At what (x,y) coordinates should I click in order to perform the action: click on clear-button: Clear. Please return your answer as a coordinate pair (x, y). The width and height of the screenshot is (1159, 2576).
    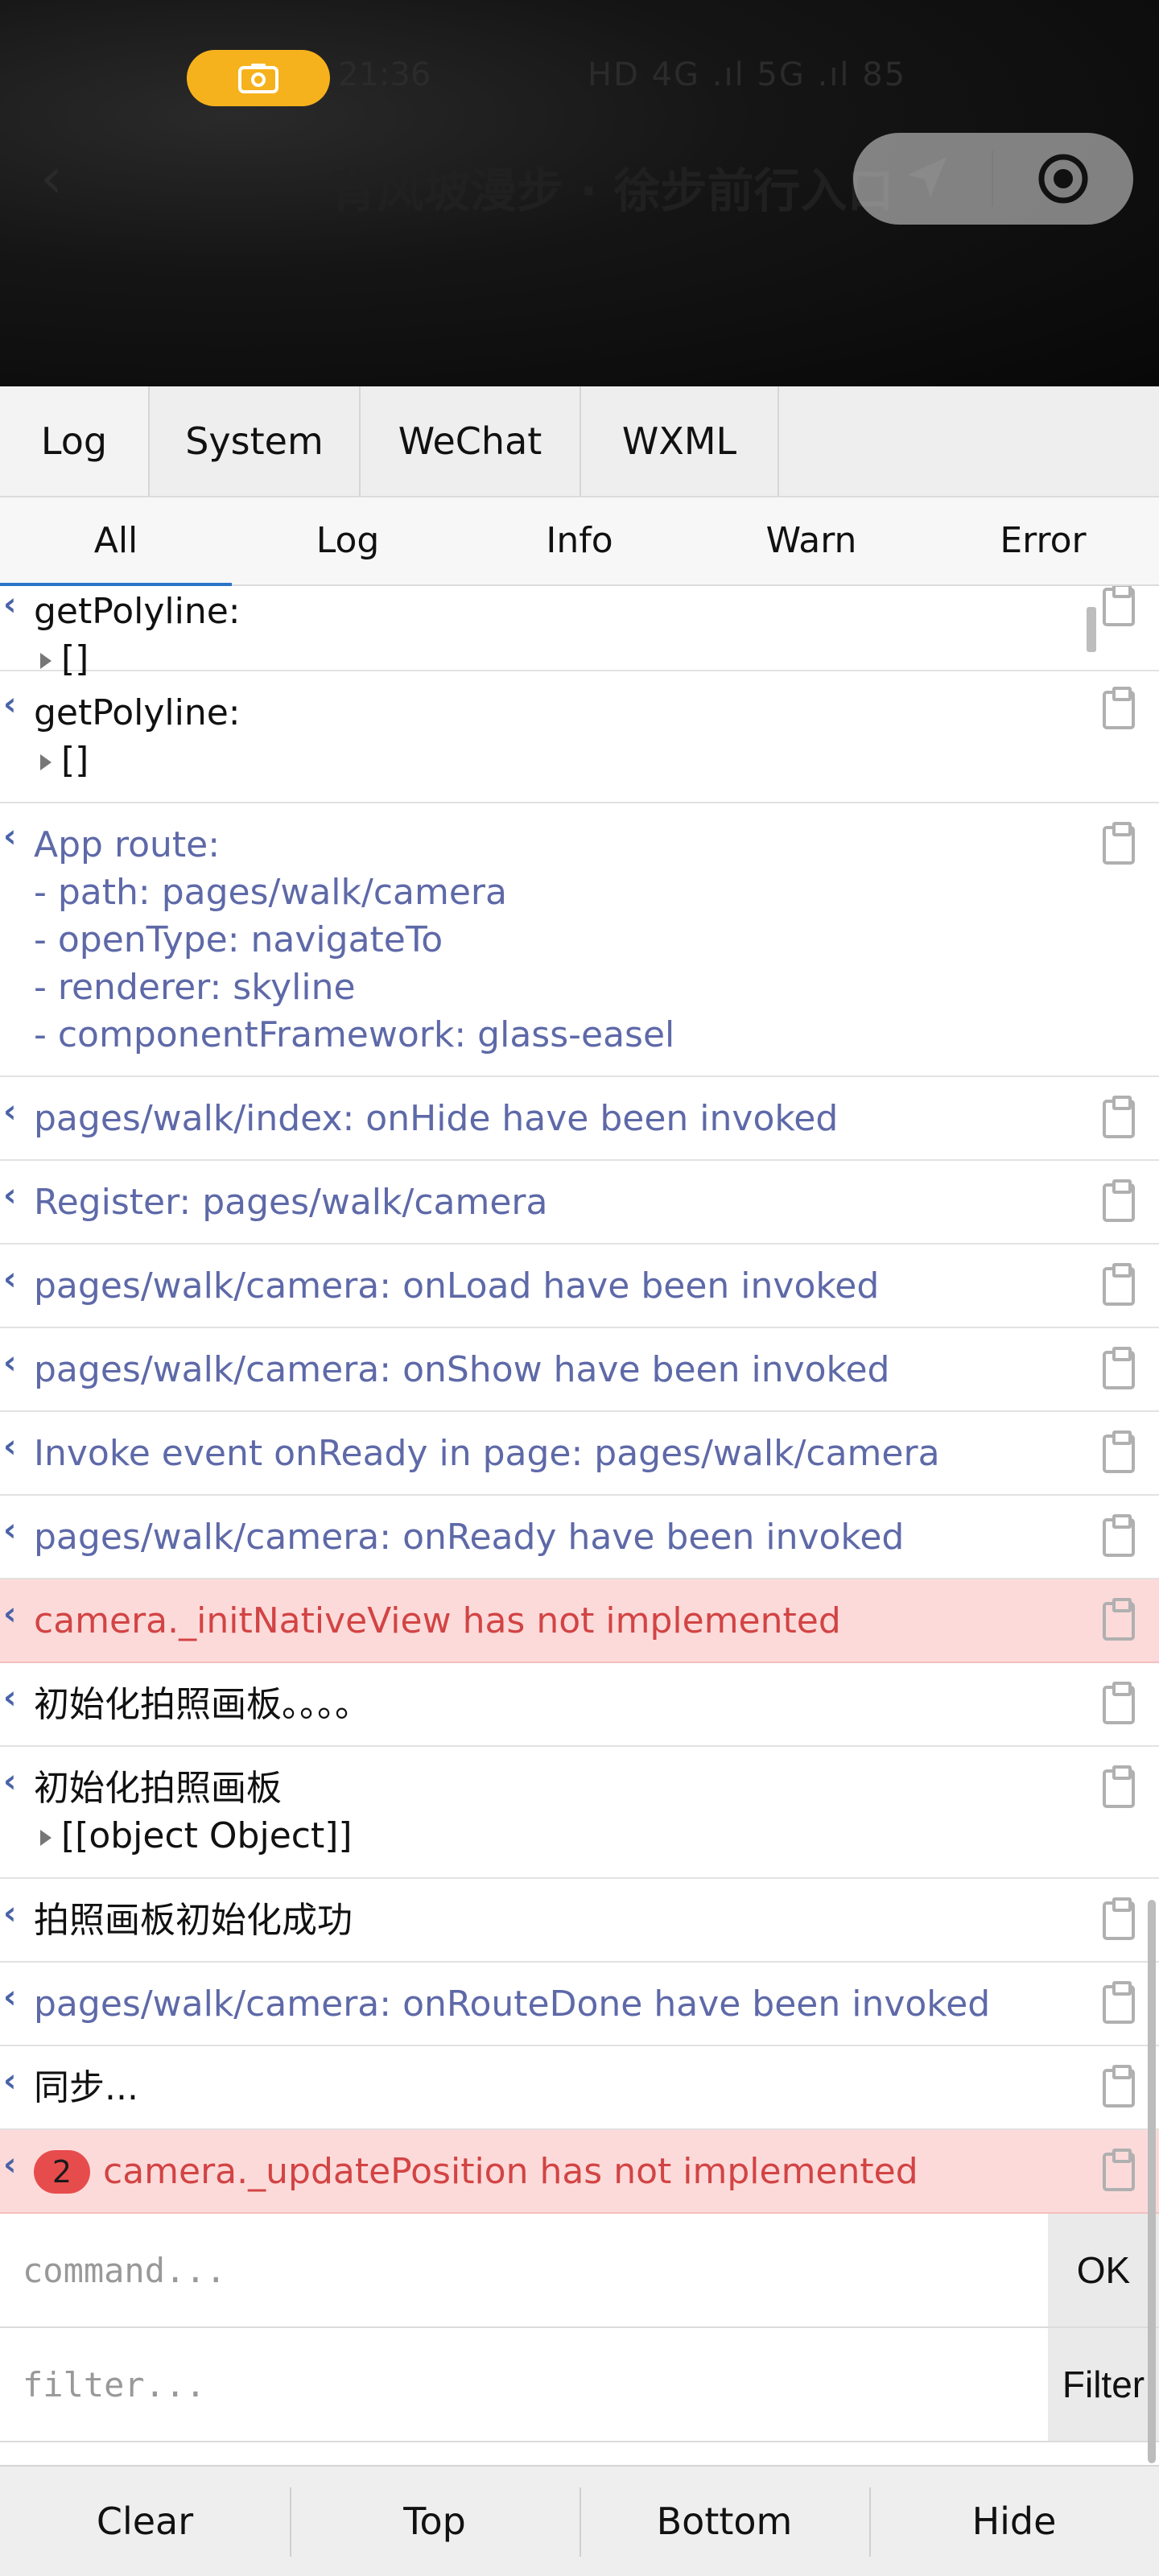
    Looking at the image, I should click on (145, 2521).